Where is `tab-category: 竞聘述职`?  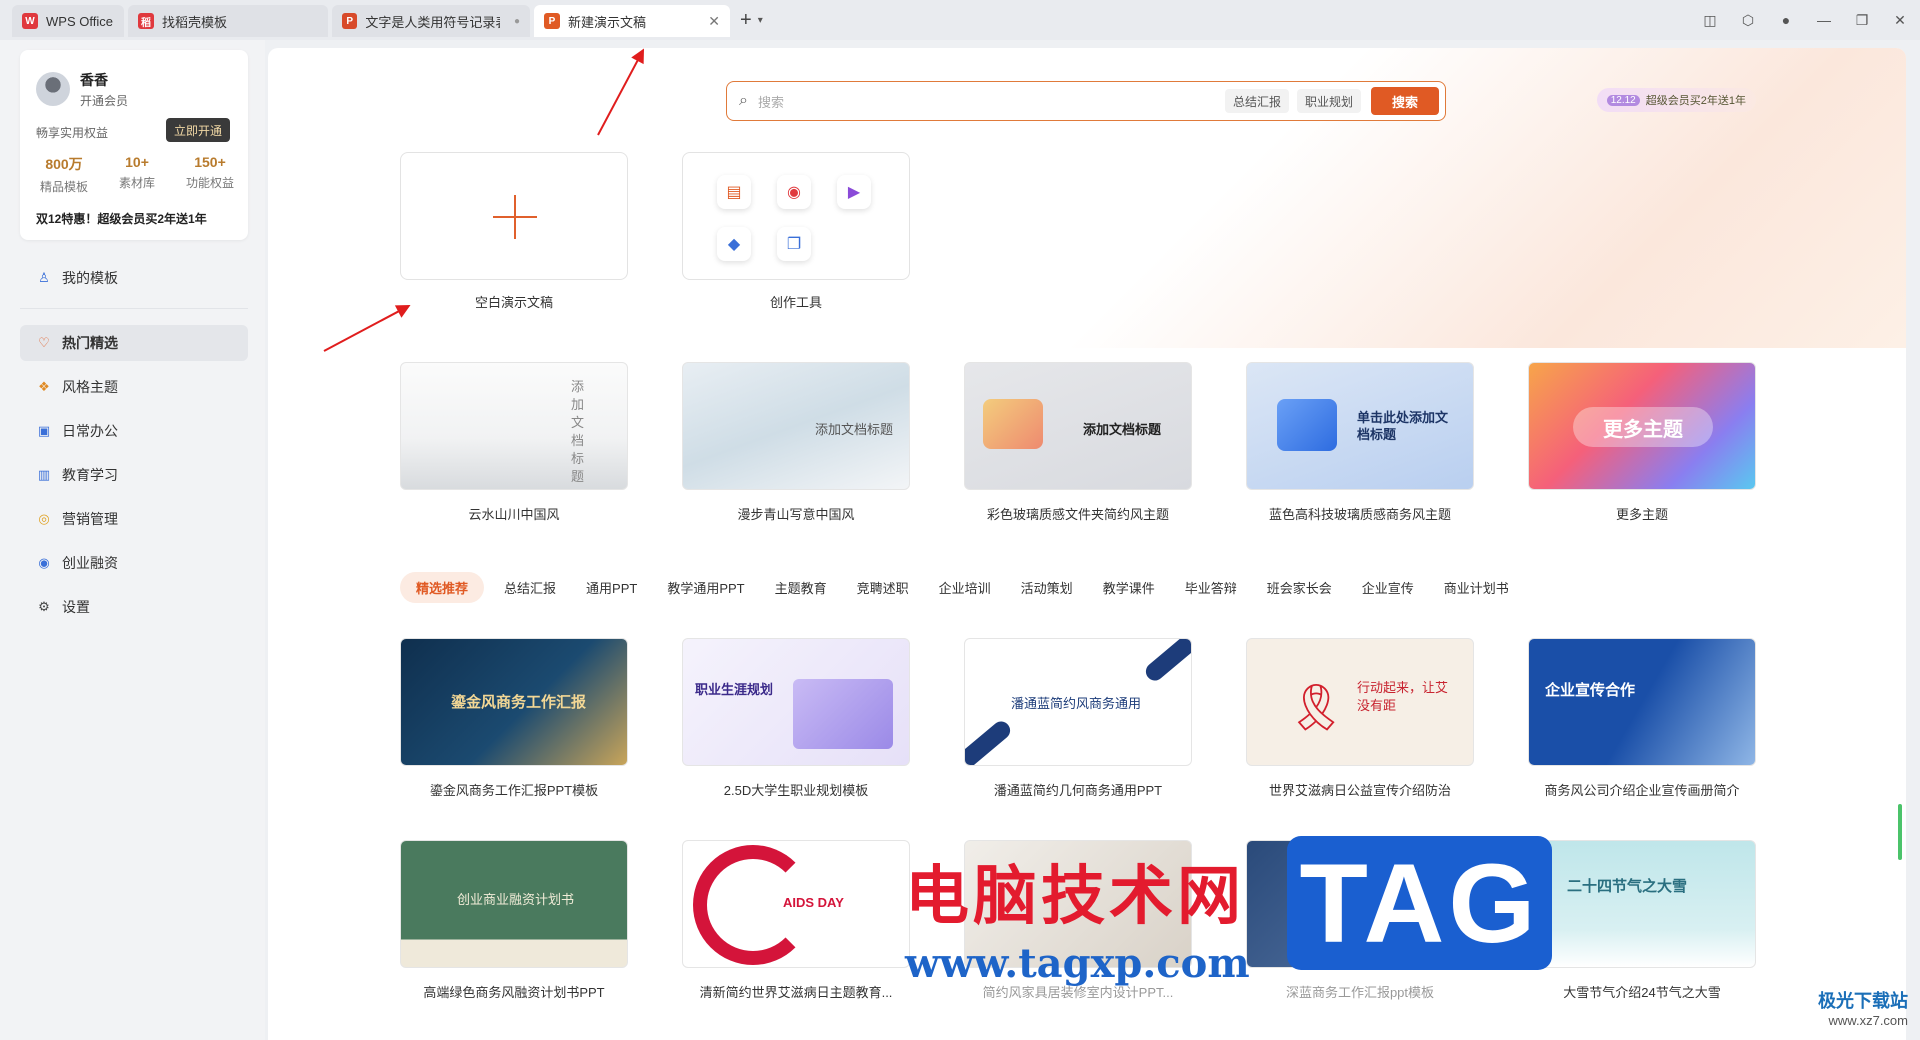 tab-category: 竞聘述职 is located at coordinates (883, 587).